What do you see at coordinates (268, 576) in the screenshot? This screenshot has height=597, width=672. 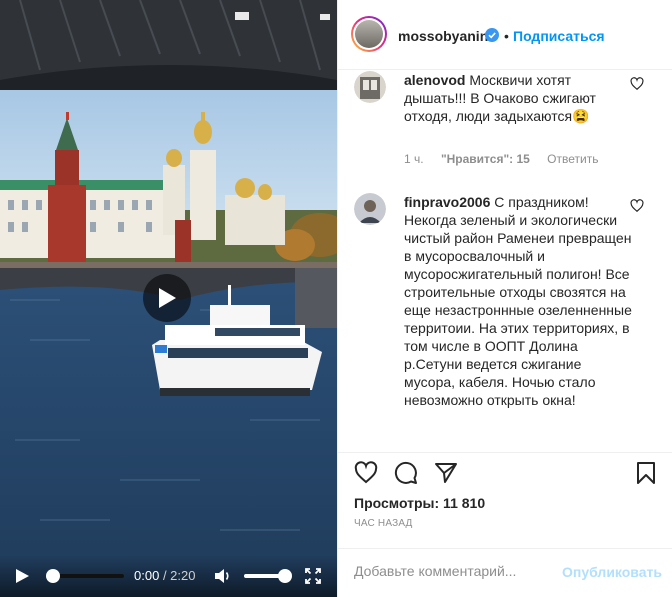 I see `volume-slider` at bounding box center [268, 576].